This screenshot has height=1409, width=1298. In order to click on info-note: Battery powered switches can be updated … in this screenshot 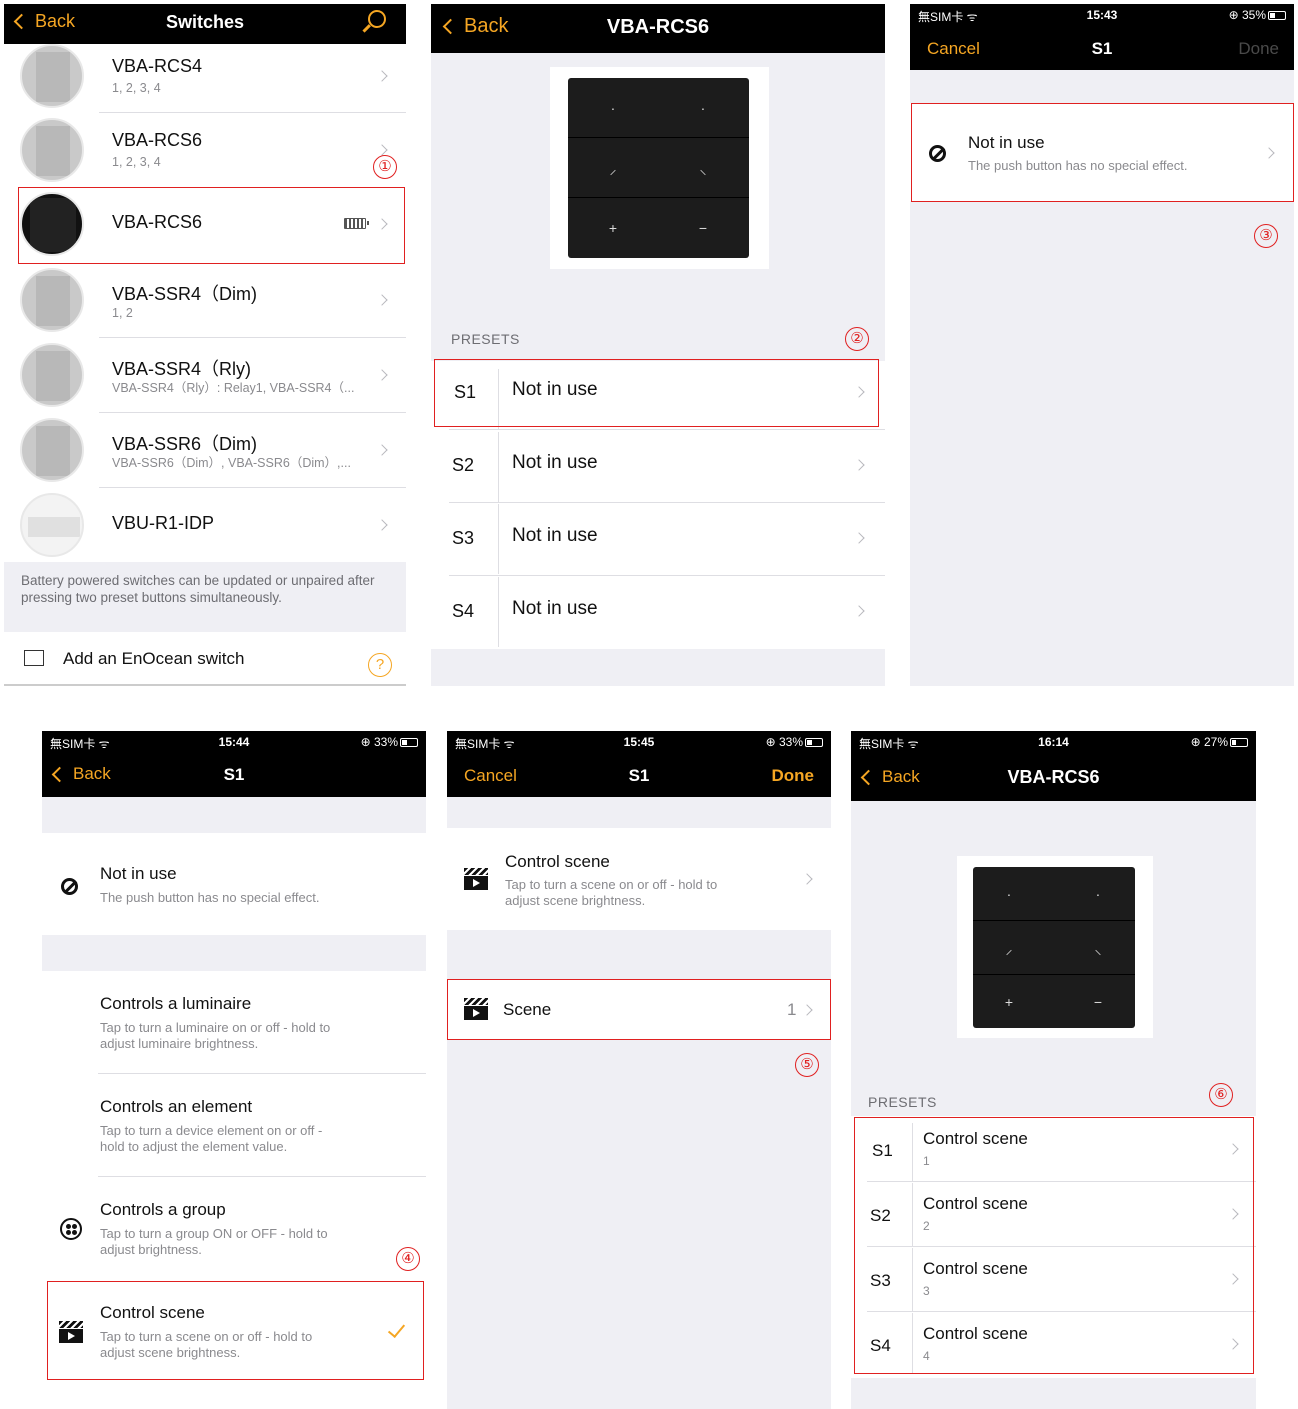, I will do `click(205, 597)`.